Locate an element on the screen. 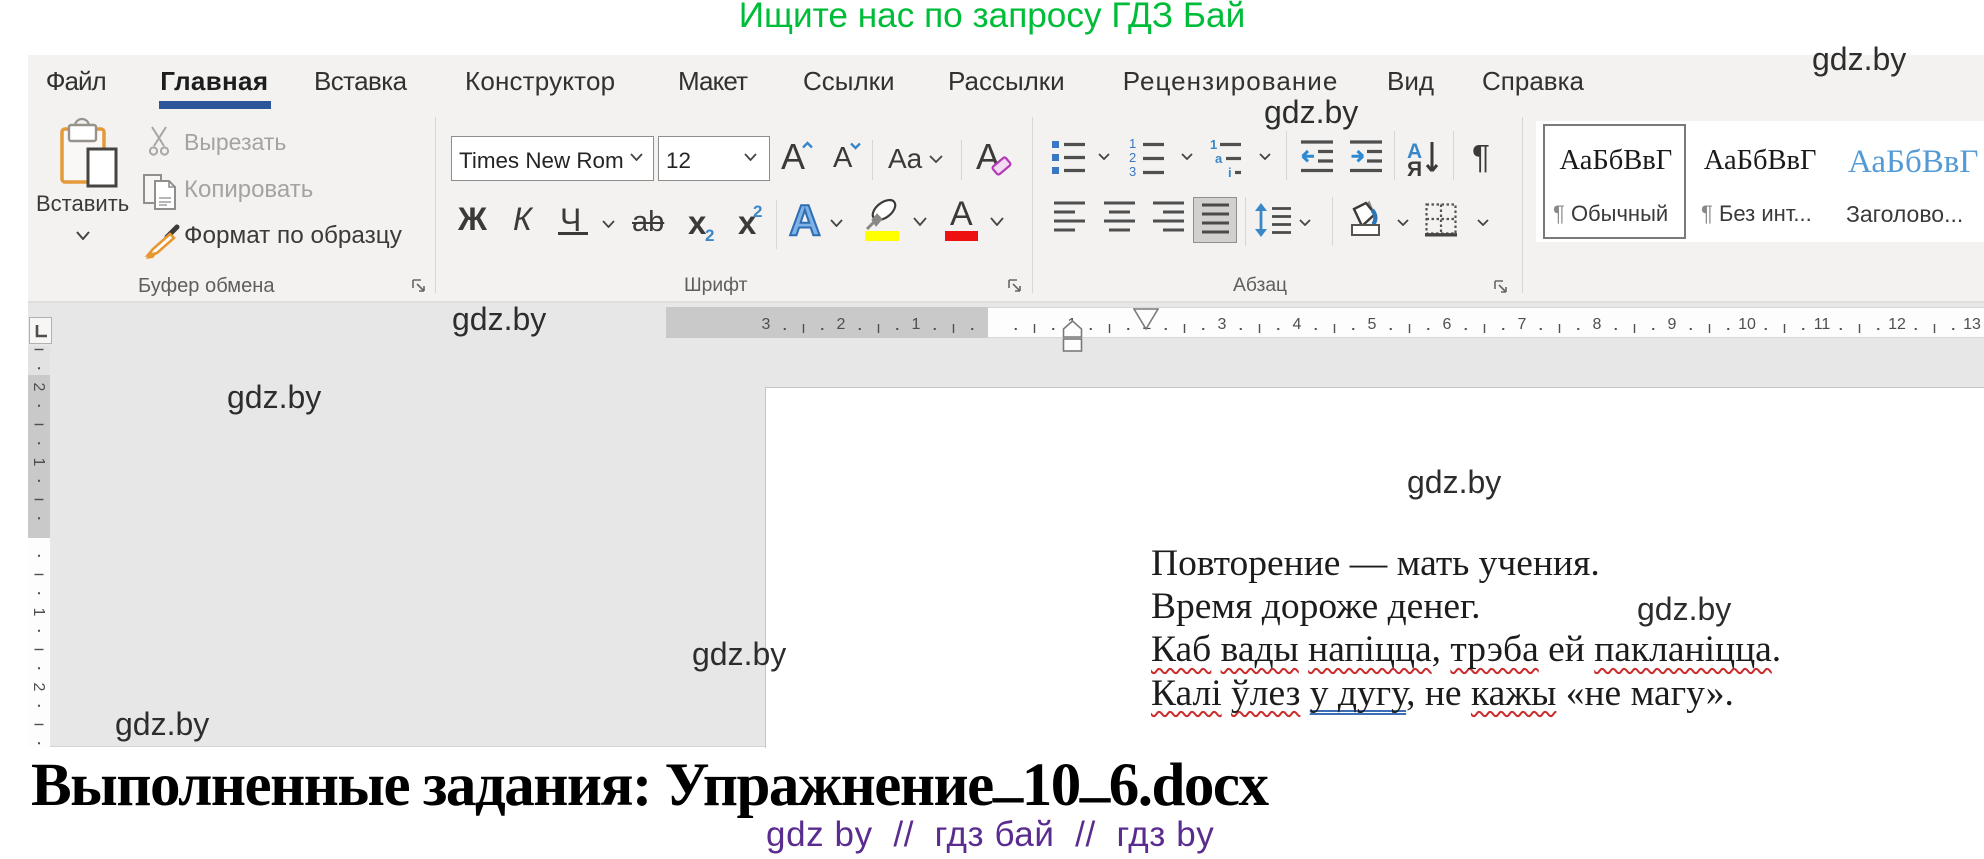 The height and width of the screenshot is (859, 1984). svg-text: Я is located at coordinates (1414, 168).